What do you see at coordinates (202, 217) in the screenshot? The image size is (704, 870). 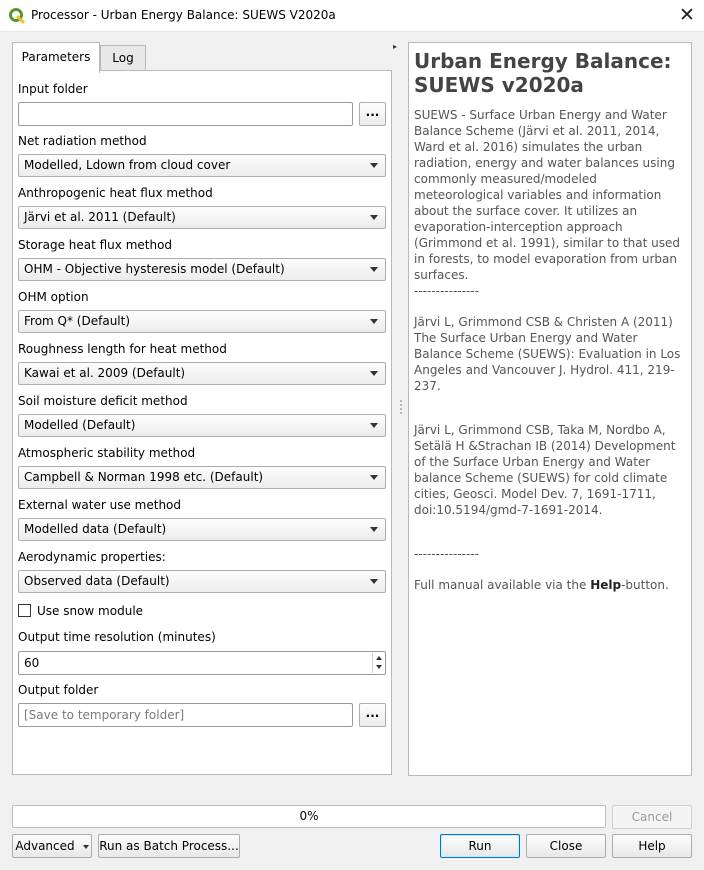 I see `anthropogenic-select: Järvi et al. 2011 (Default)` at bounding box center [202, 217].